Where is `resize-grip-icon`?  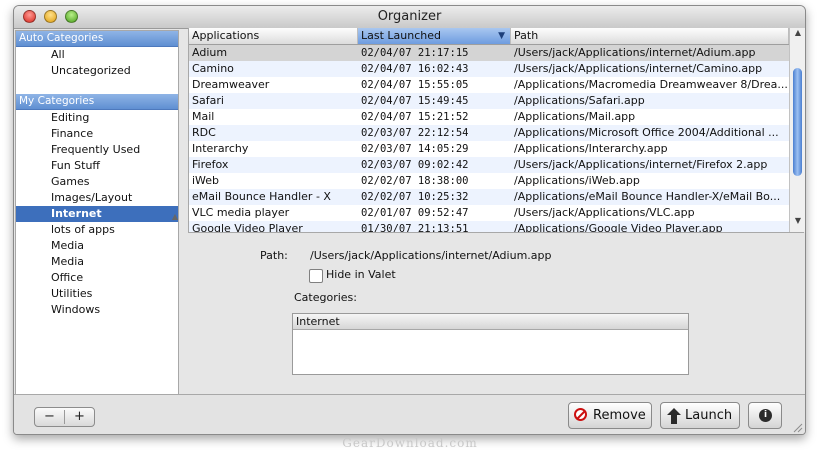
resize-grip-icon is located at coordinates (798, 428).